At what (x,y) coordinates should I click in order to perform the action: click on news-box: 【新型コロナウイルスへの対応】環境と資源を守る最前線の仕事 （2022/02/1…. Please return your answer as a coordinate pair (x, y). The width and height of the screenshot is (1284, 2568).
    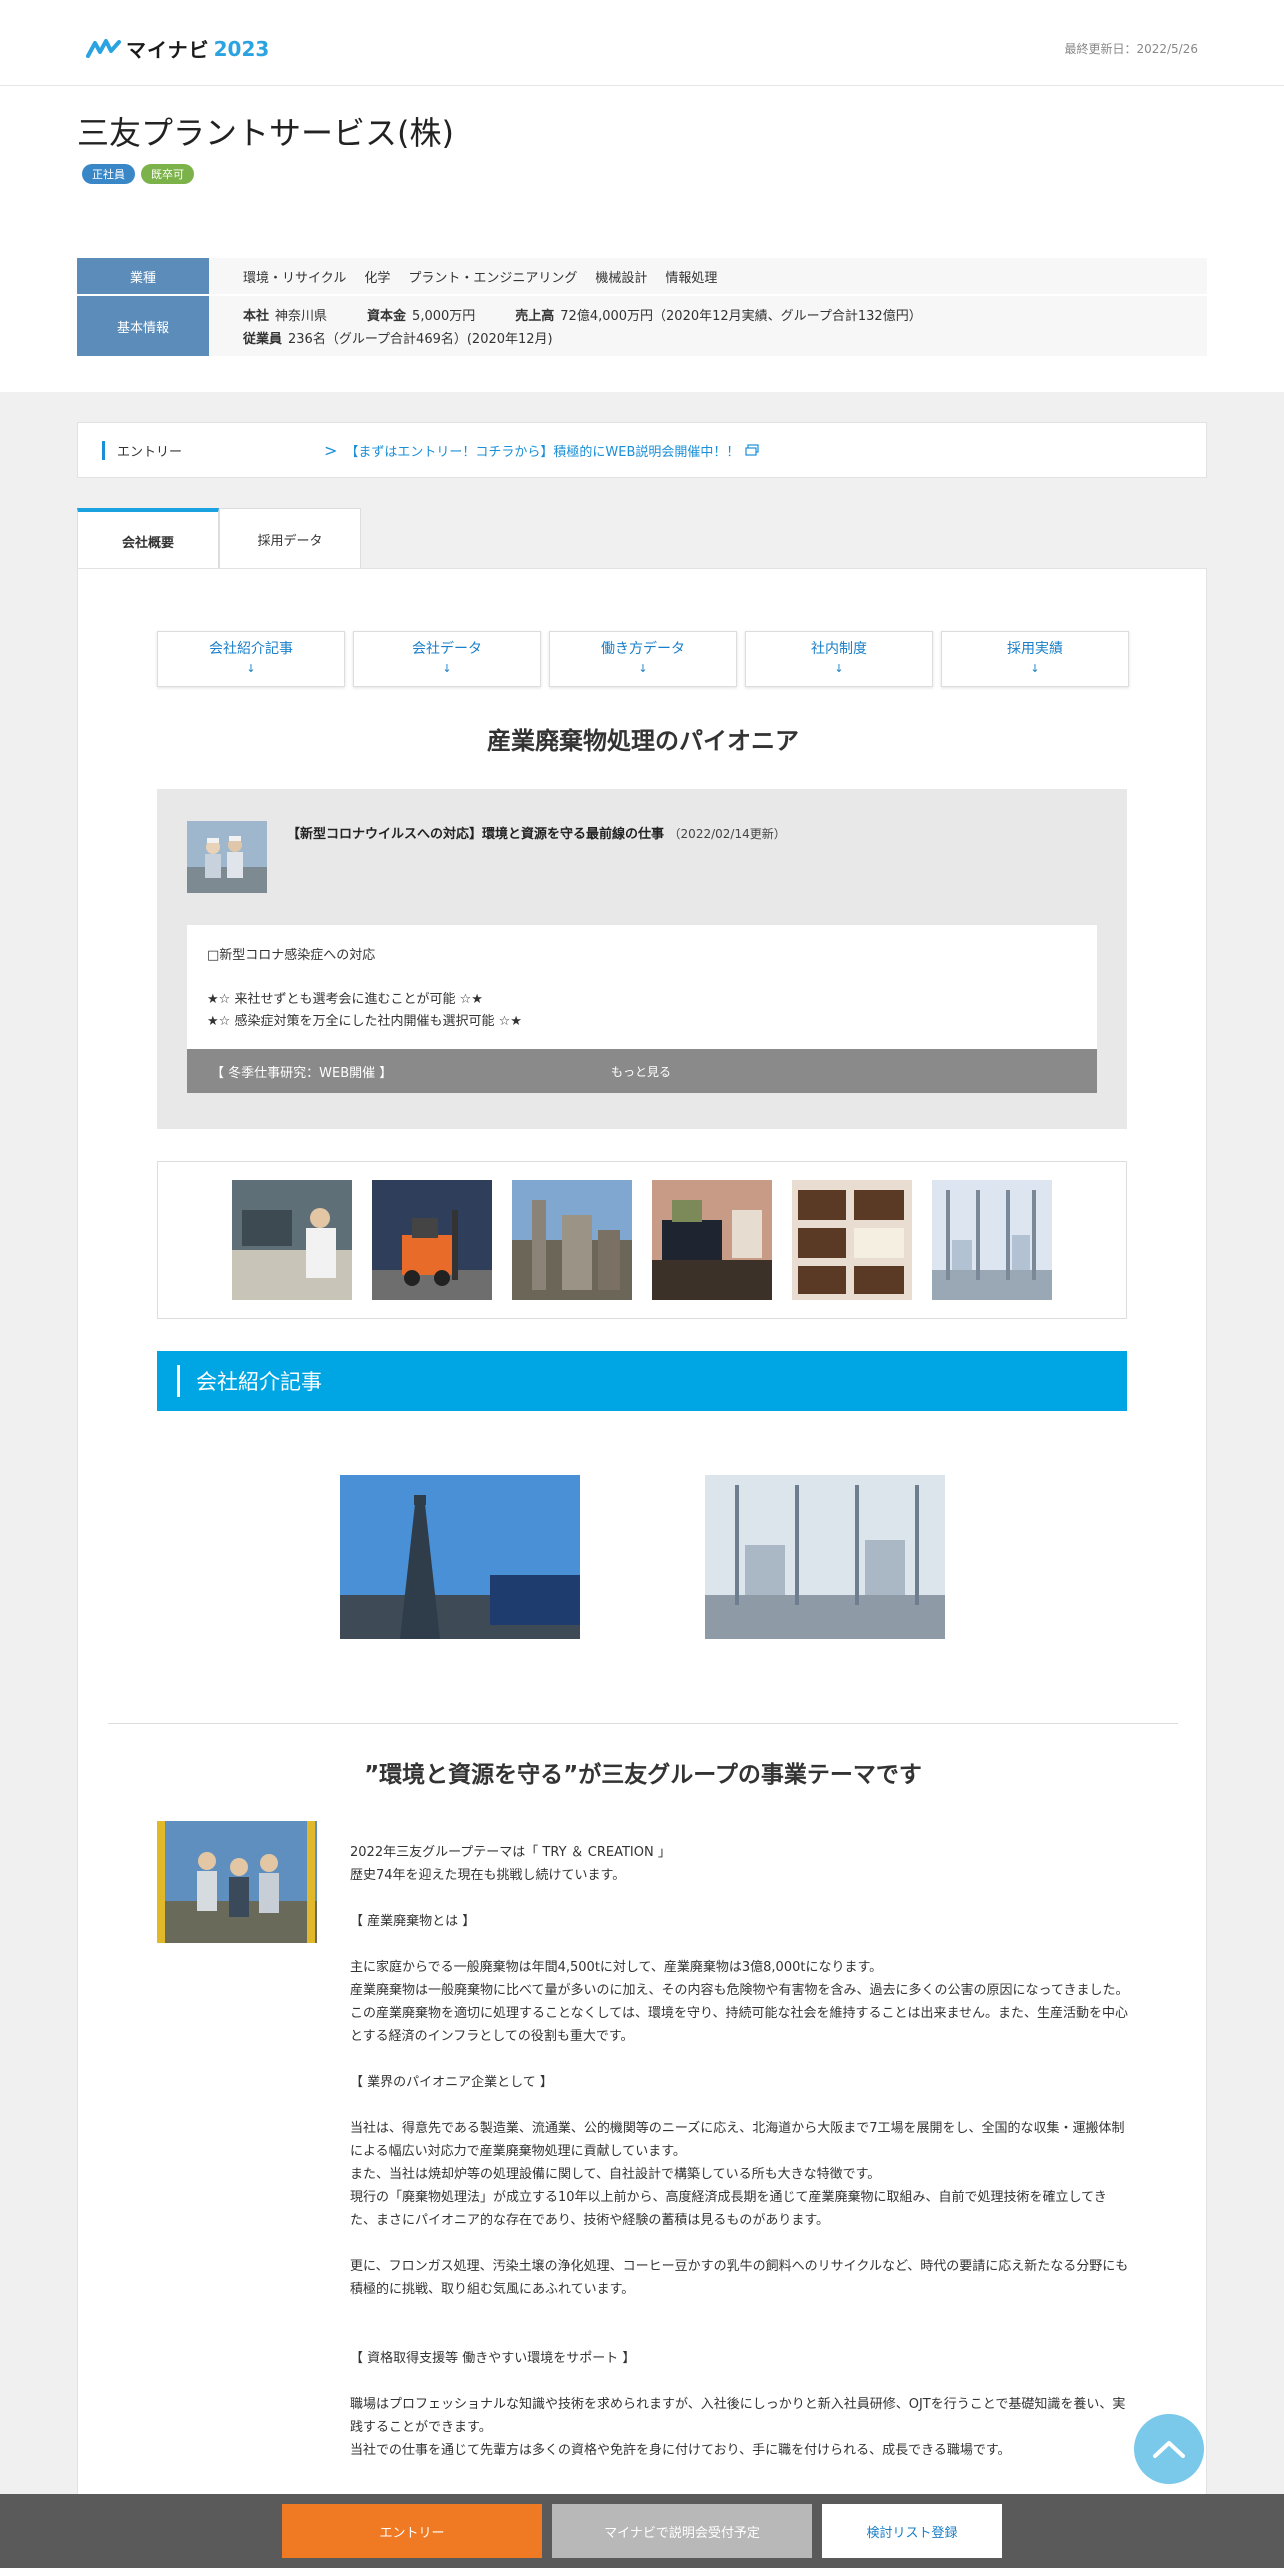
    Looking at the image, I should click on (642, 959).